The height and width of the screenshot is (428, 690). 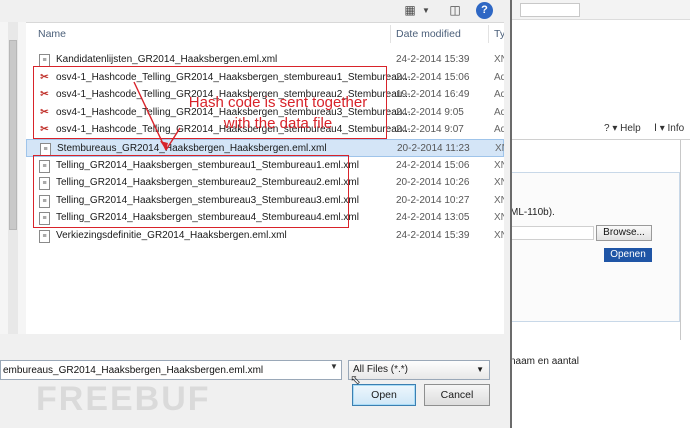 I want to click on background-form-panel, so click(x=595, y=247).